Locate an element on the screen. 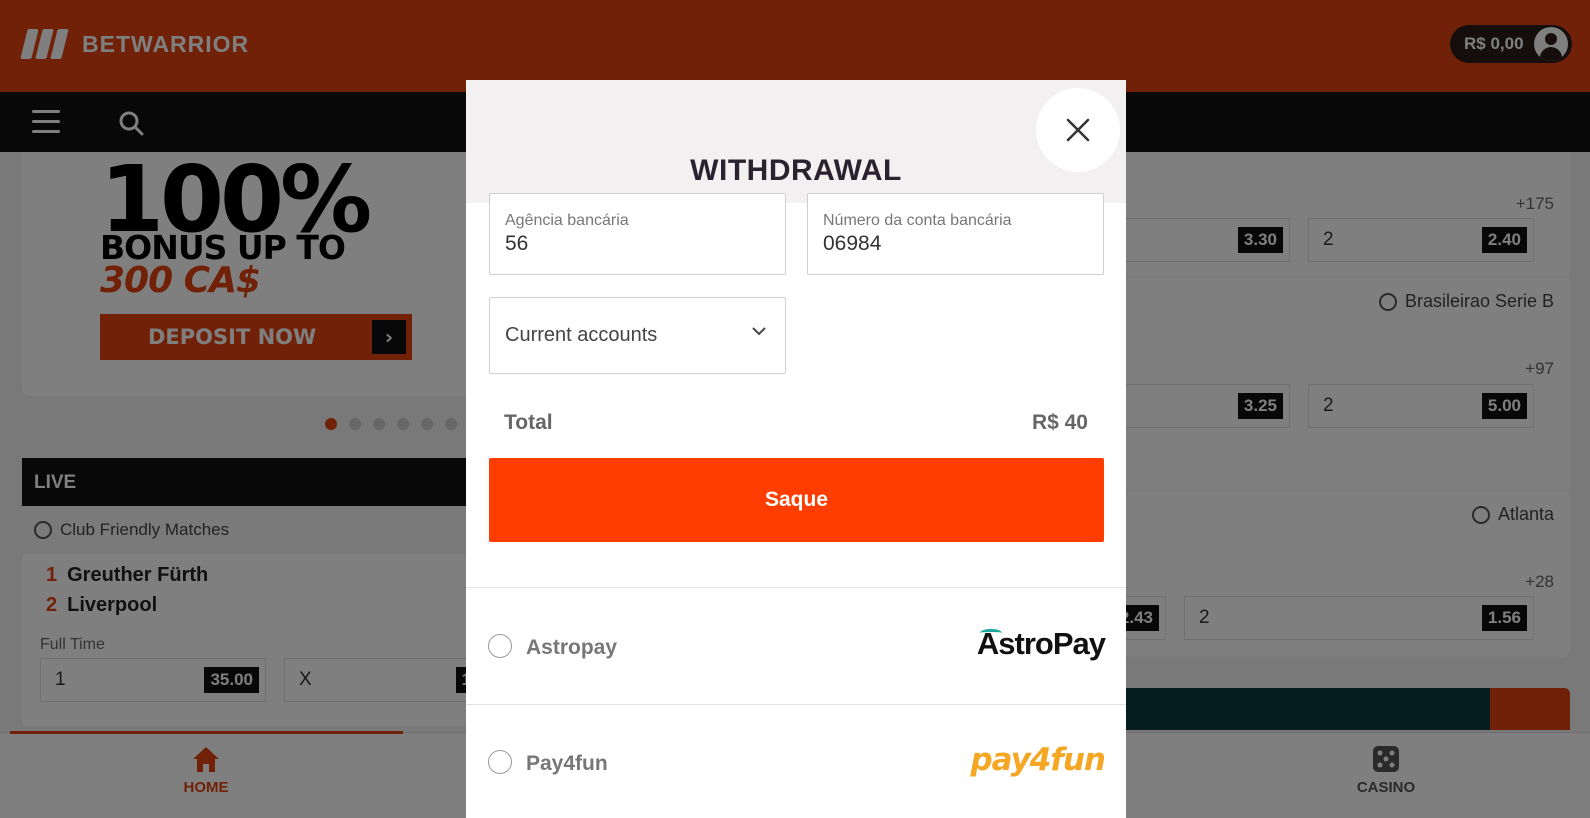  account-type-select: Current accounts is located at coordinates (637, 335).